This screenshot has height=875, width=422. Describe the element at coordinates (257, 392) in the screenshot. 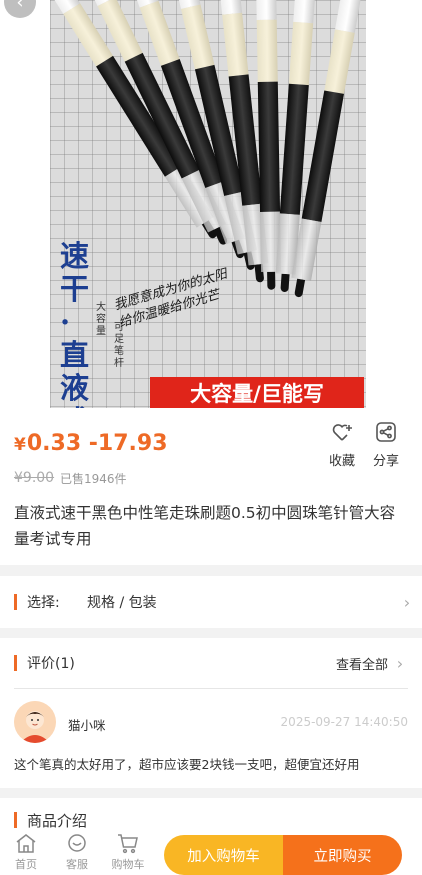

I see `hero-banner: 大容量/巨能写` at that location.